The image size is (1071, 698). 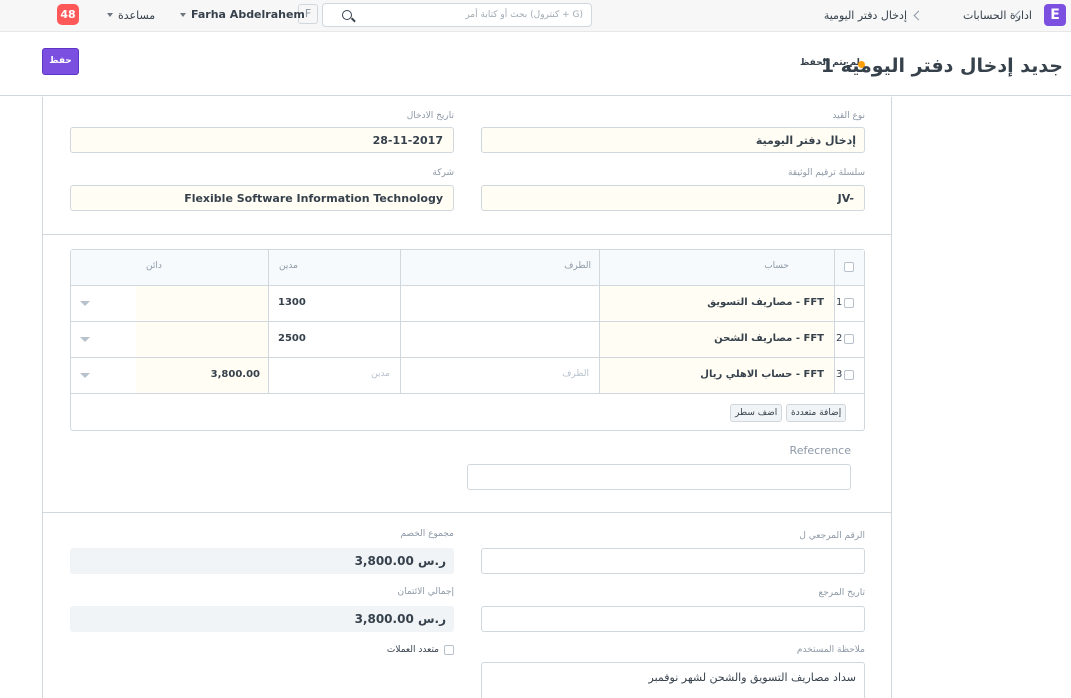 I want to click on party-cell: الطرف, so click(x=500, y=375).